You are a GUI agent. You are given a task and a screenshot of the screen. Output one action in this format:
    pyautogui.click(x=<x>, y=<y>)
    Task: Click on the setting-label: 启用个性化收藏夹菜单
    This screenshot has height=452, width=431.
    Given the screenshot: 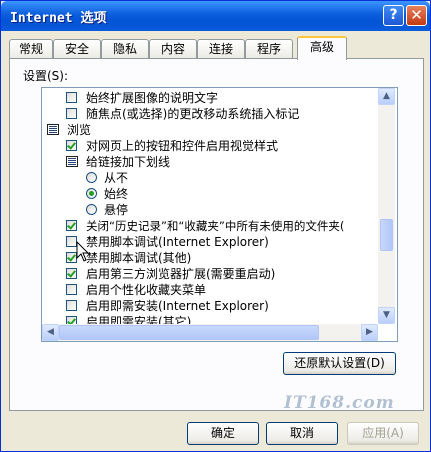 What is the action you would take?
    pyautogui.click(x=146, y=290)
    